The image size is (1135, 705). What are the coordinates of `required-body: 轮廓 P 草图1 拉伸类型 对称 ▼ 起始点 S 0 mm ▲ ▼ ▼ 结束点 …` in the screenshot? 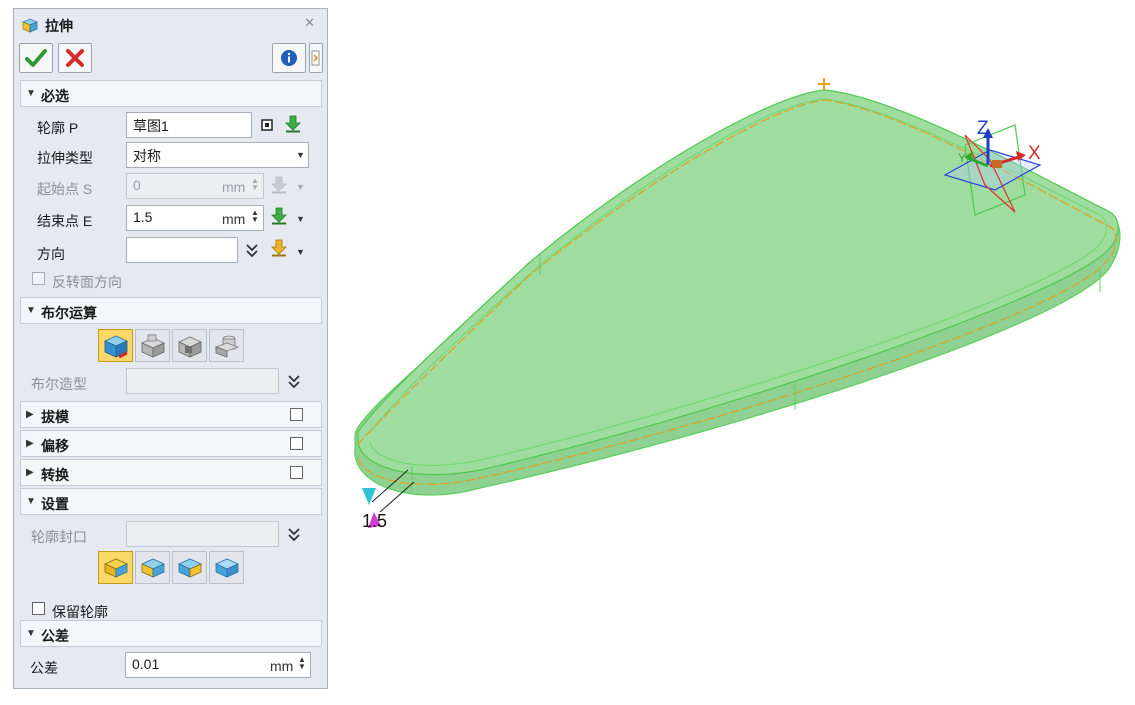 It's located at (171, 201).